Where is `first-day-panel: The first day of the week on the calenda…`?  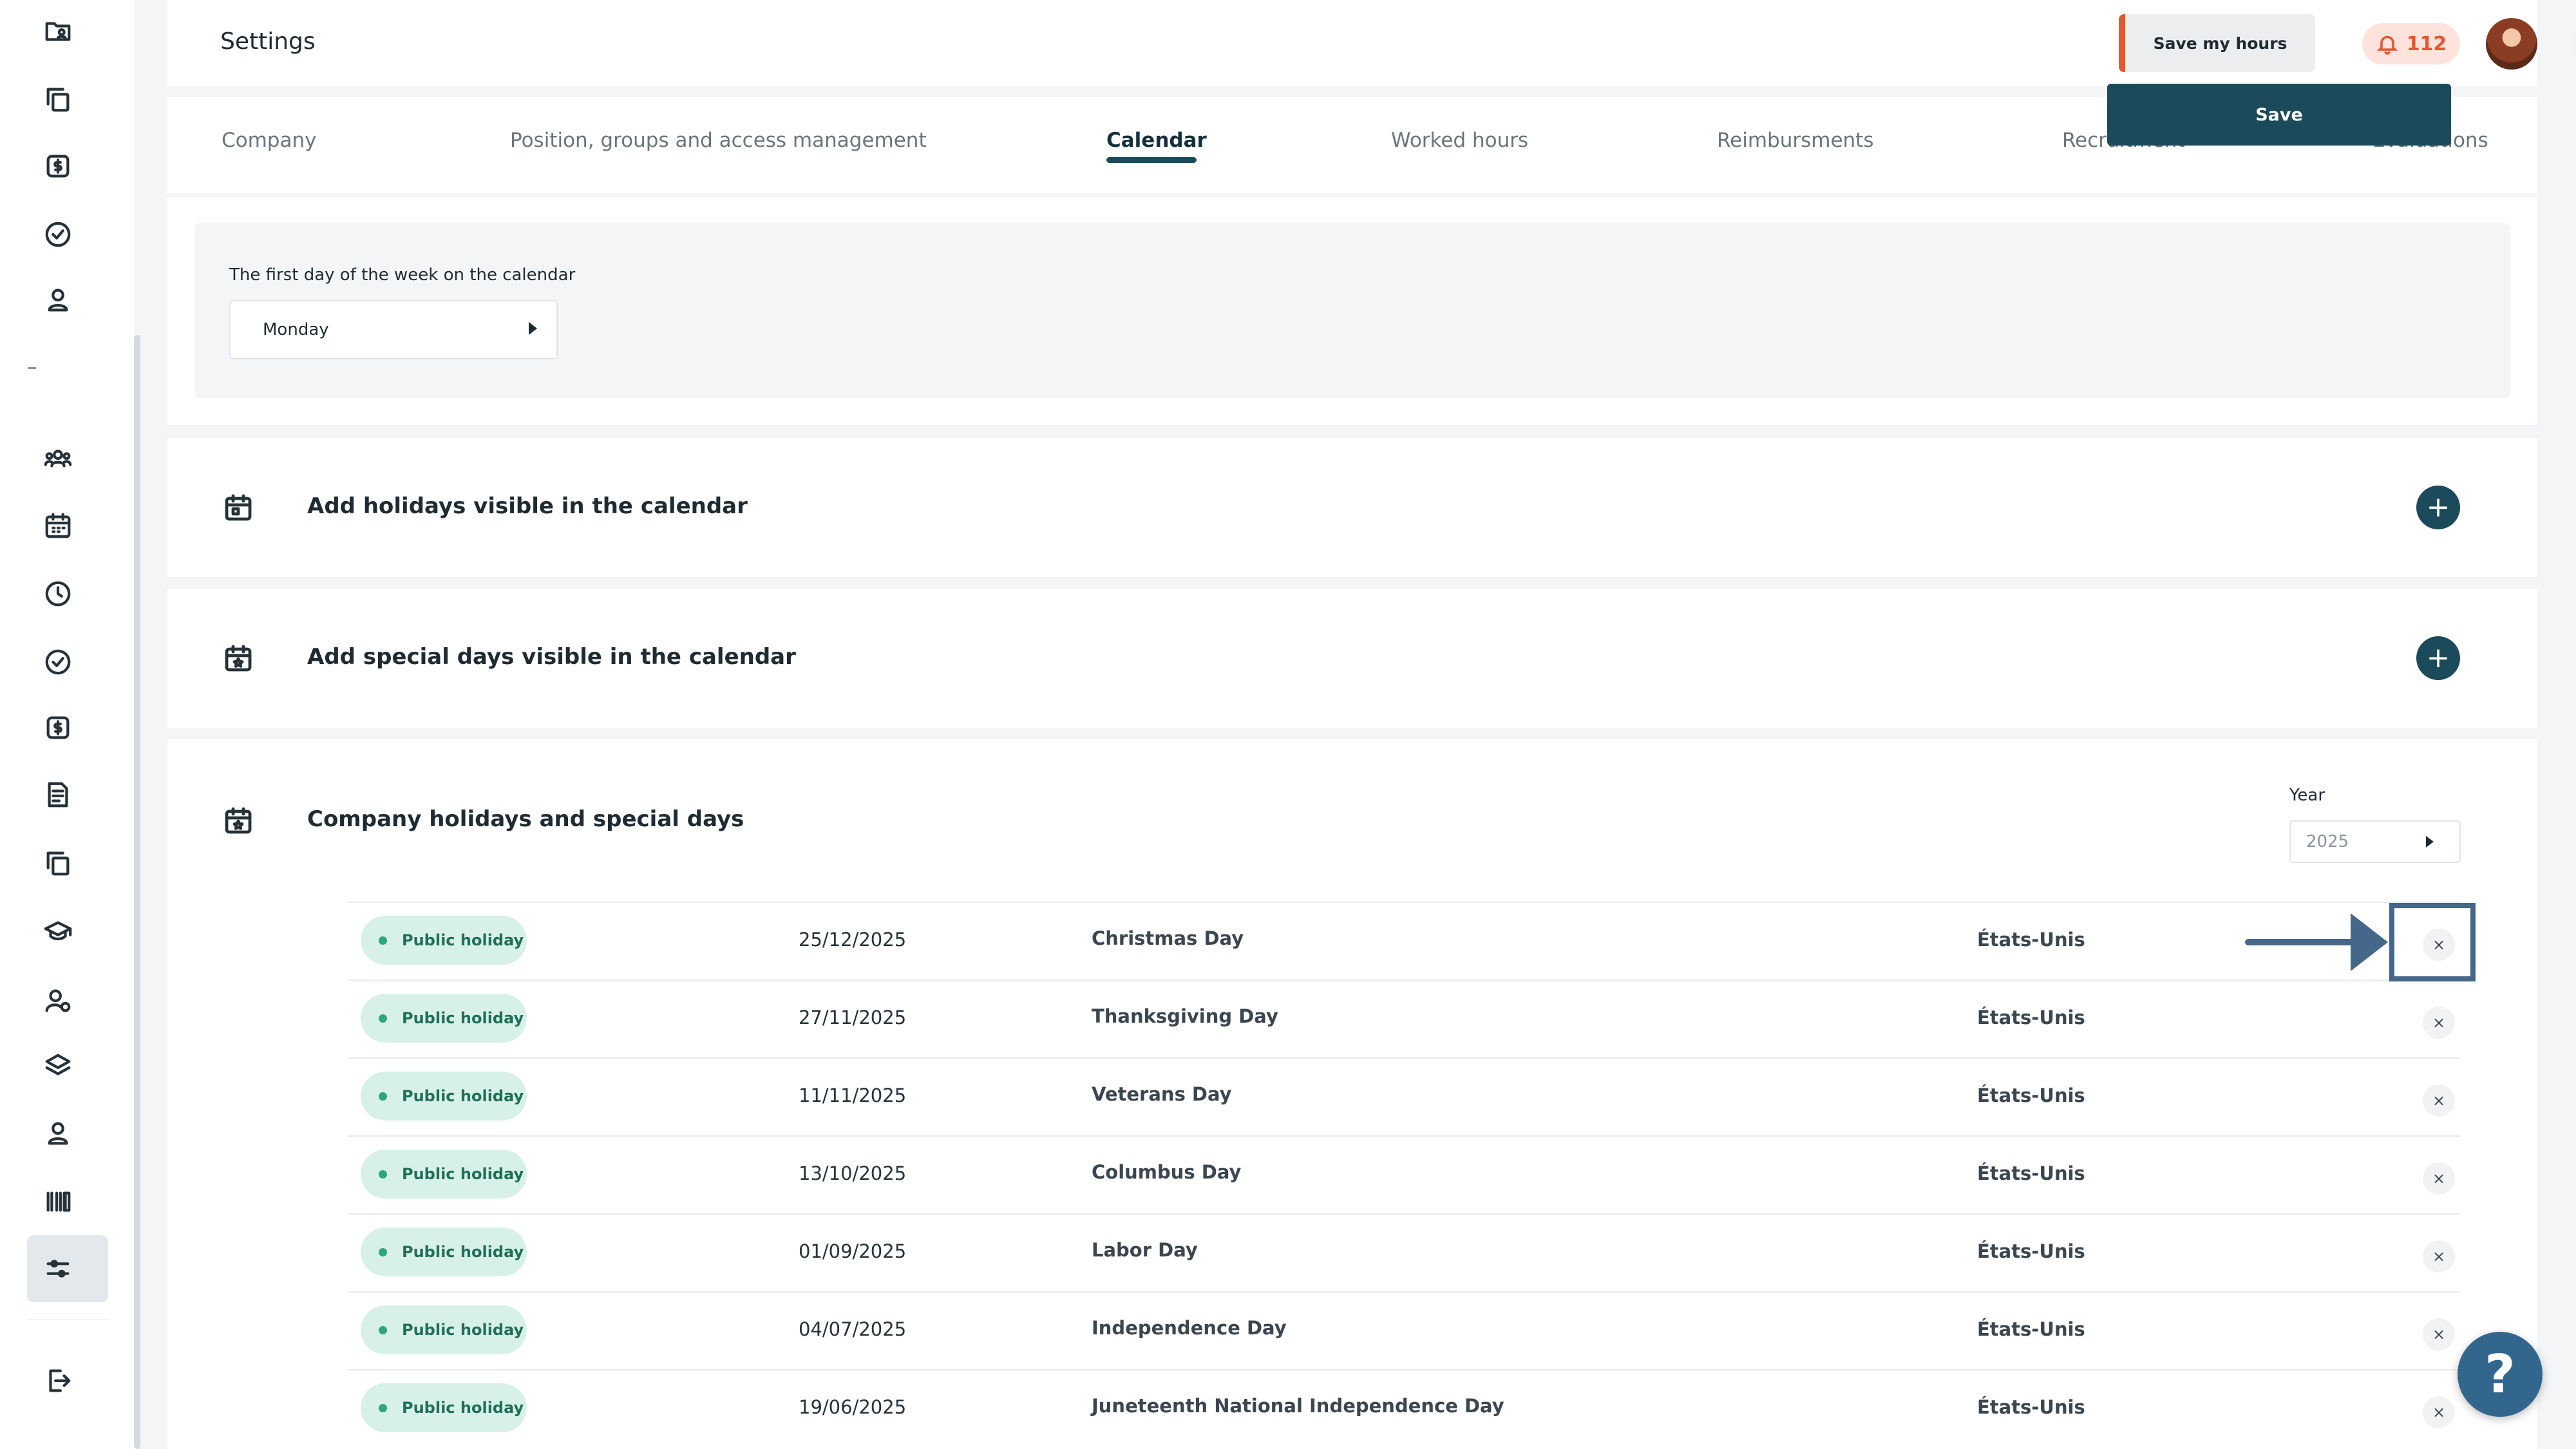 first-day-panel: The first day of the week on the calenda… is located at coordinates (1352, 310).